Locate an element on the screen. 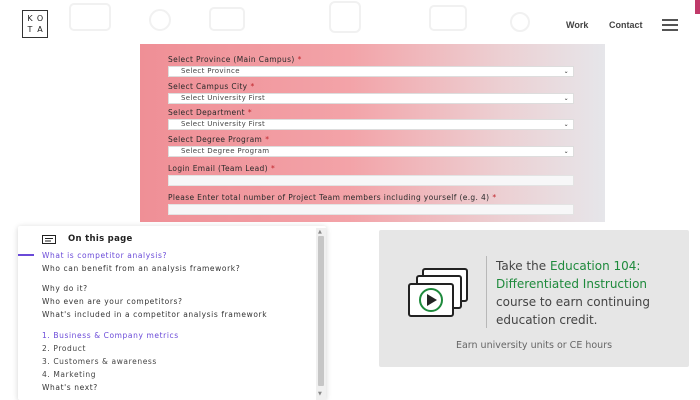 The image size is (700, 400). field-label-degree-program: Select Degree Program * is located at coordinates (219, 139).